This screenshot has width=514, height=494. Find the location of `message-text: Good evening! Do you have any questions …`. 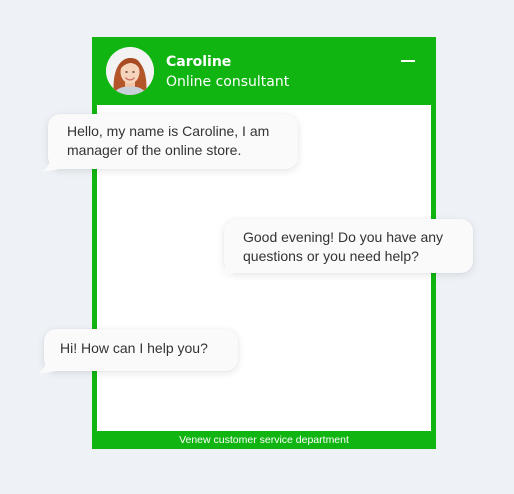

message-text: Good evening! Do you have any questions … is located at coordinates (343, 246).